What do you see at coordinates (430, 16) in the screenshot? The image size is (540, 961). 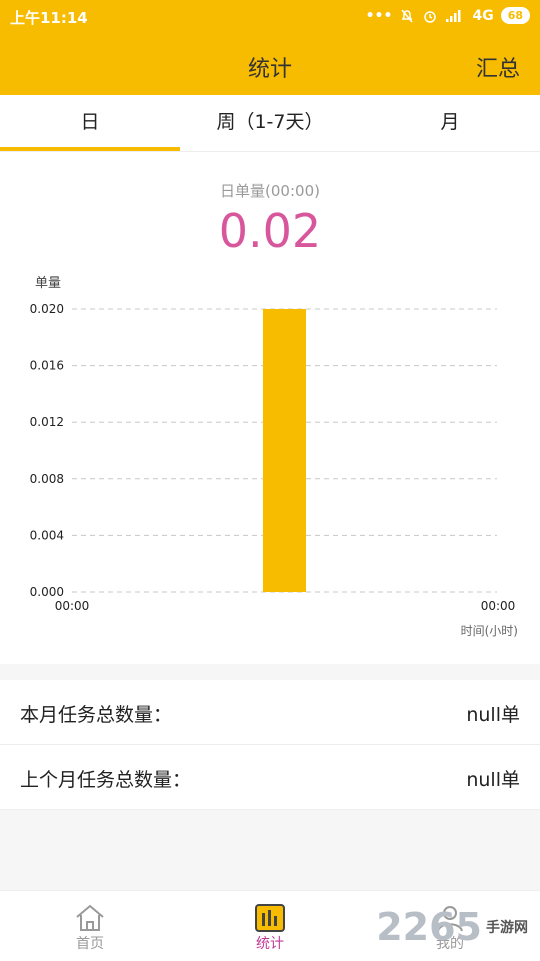 I see `alarm-icon` at bounding box center [430, 16].